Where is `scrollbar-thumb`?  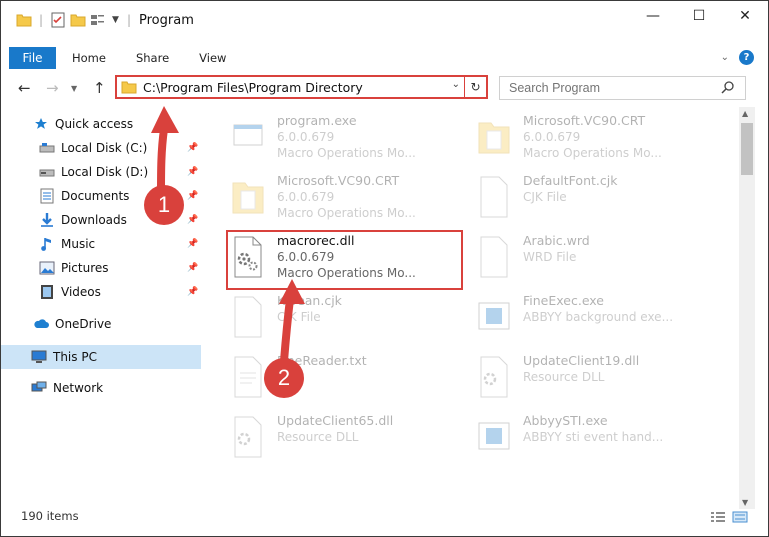 scrollbar-thumb is located at coordinates (747, 149).